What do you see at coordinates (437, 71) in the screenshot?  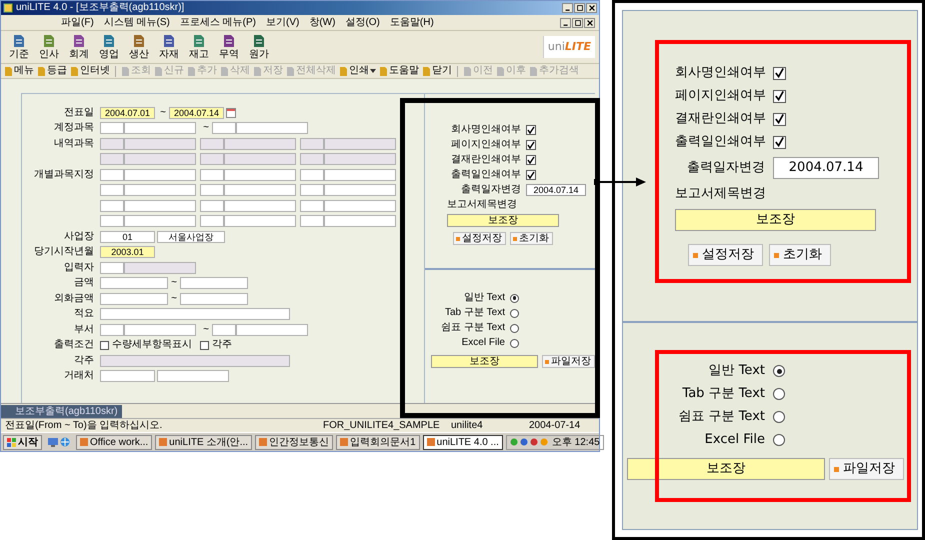 I see `toolbar-button: 닫기` at bounding box center [437, 71].